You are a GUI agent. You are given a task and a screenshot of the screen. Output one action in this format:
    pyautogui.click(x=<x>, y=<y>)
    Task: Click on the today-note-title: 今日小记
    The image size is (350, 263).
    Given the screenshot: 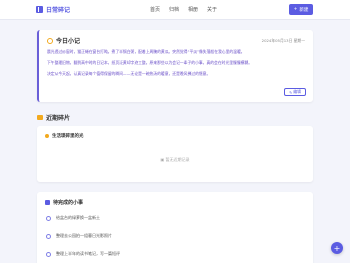 What is the action you would take?
    pyautogui.click(x=68, y=41)
    